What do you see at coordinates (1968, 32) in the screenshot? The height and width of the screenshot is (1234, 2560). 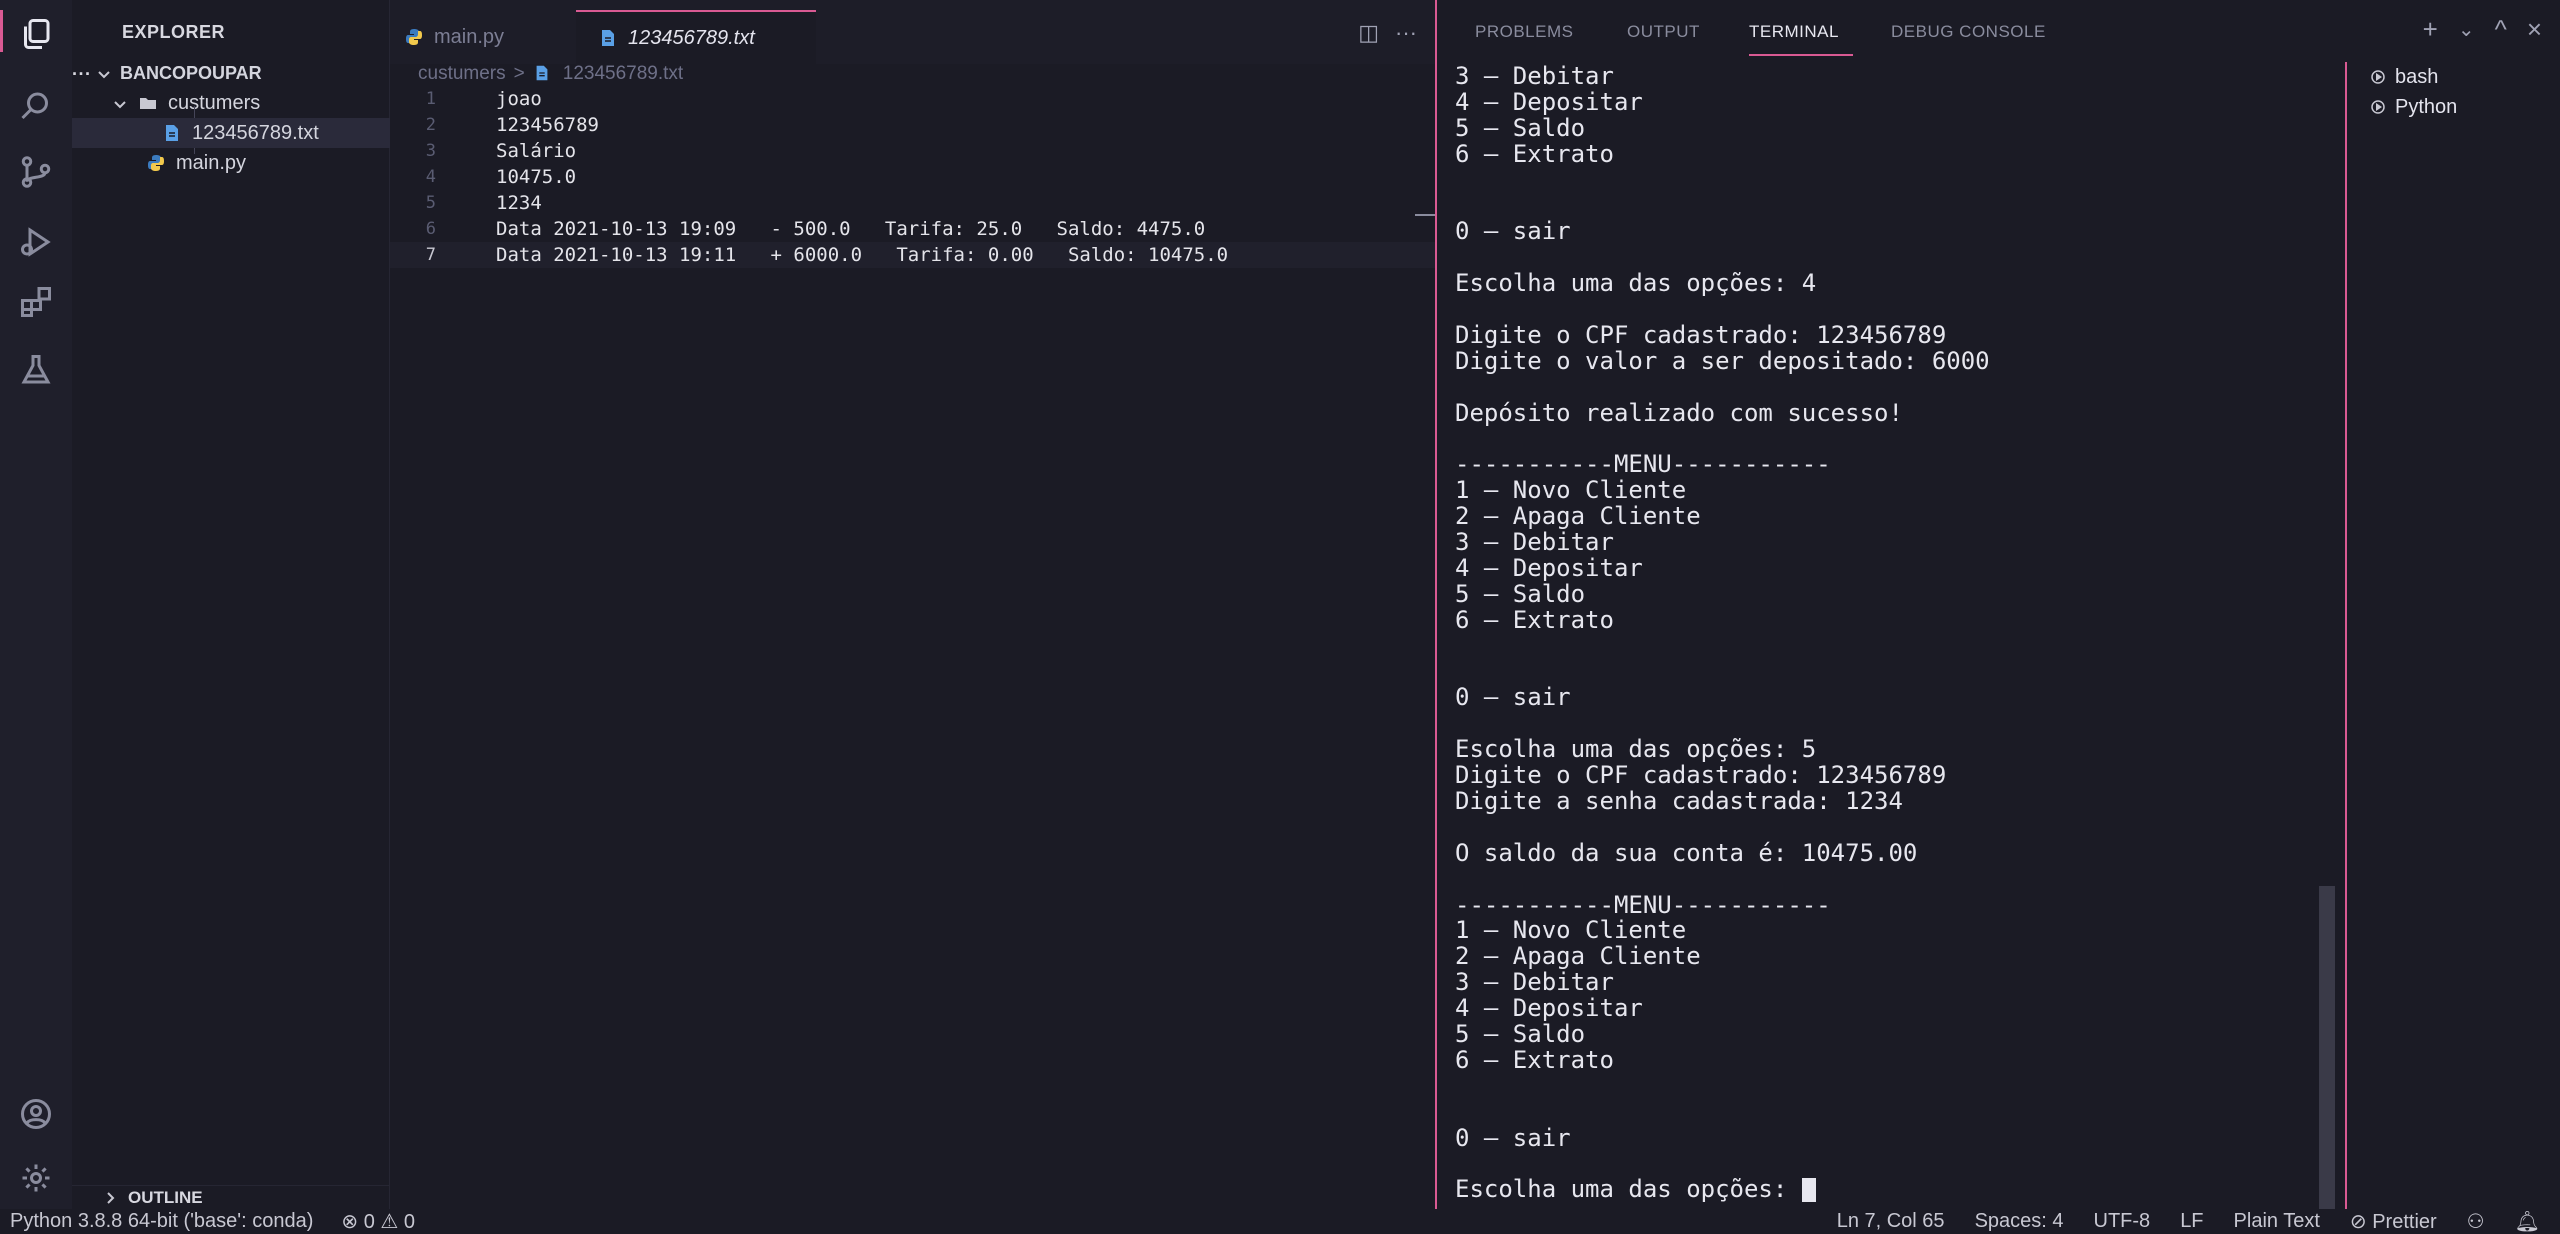 I see `tab-debug-console: DEBUG CONSOLE` at bounding box center [1968, 32].